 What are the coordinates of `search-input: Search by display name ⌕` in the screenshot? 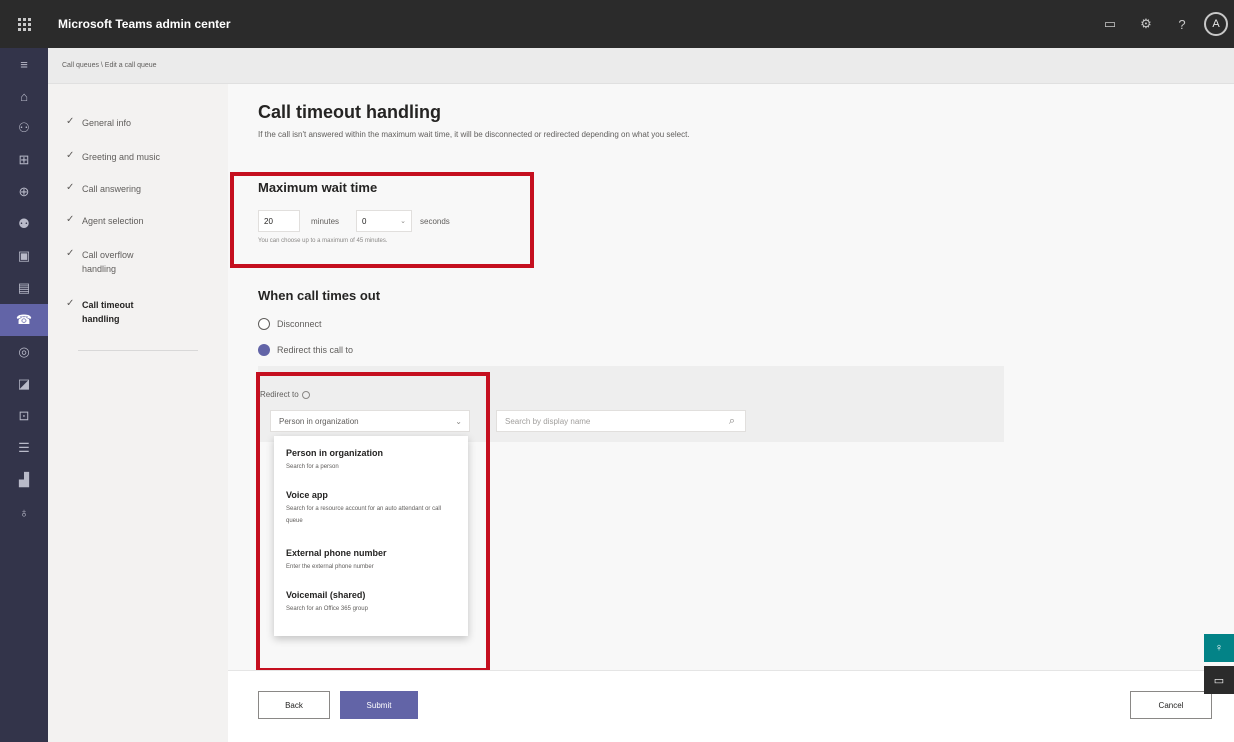 It's located at (621, 421).